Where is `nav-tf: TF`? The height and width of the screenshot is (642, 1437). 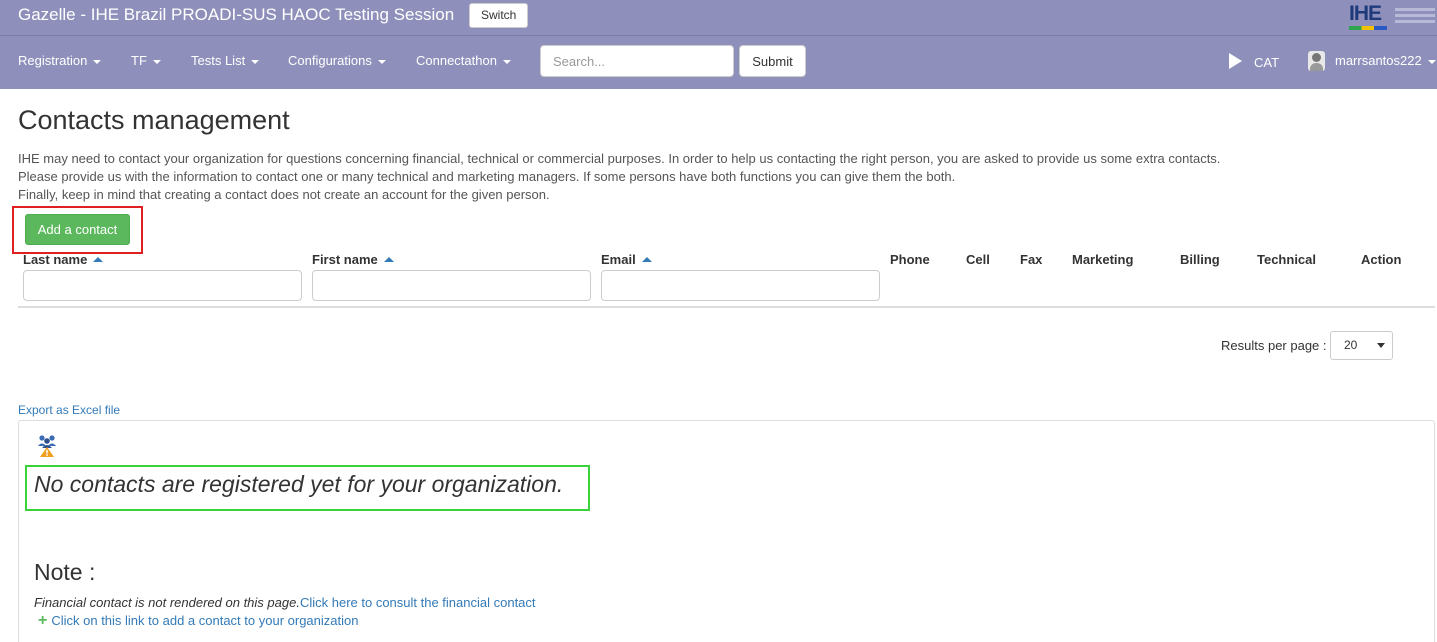 nav-tf: TF is located at coordinates (146, 60).